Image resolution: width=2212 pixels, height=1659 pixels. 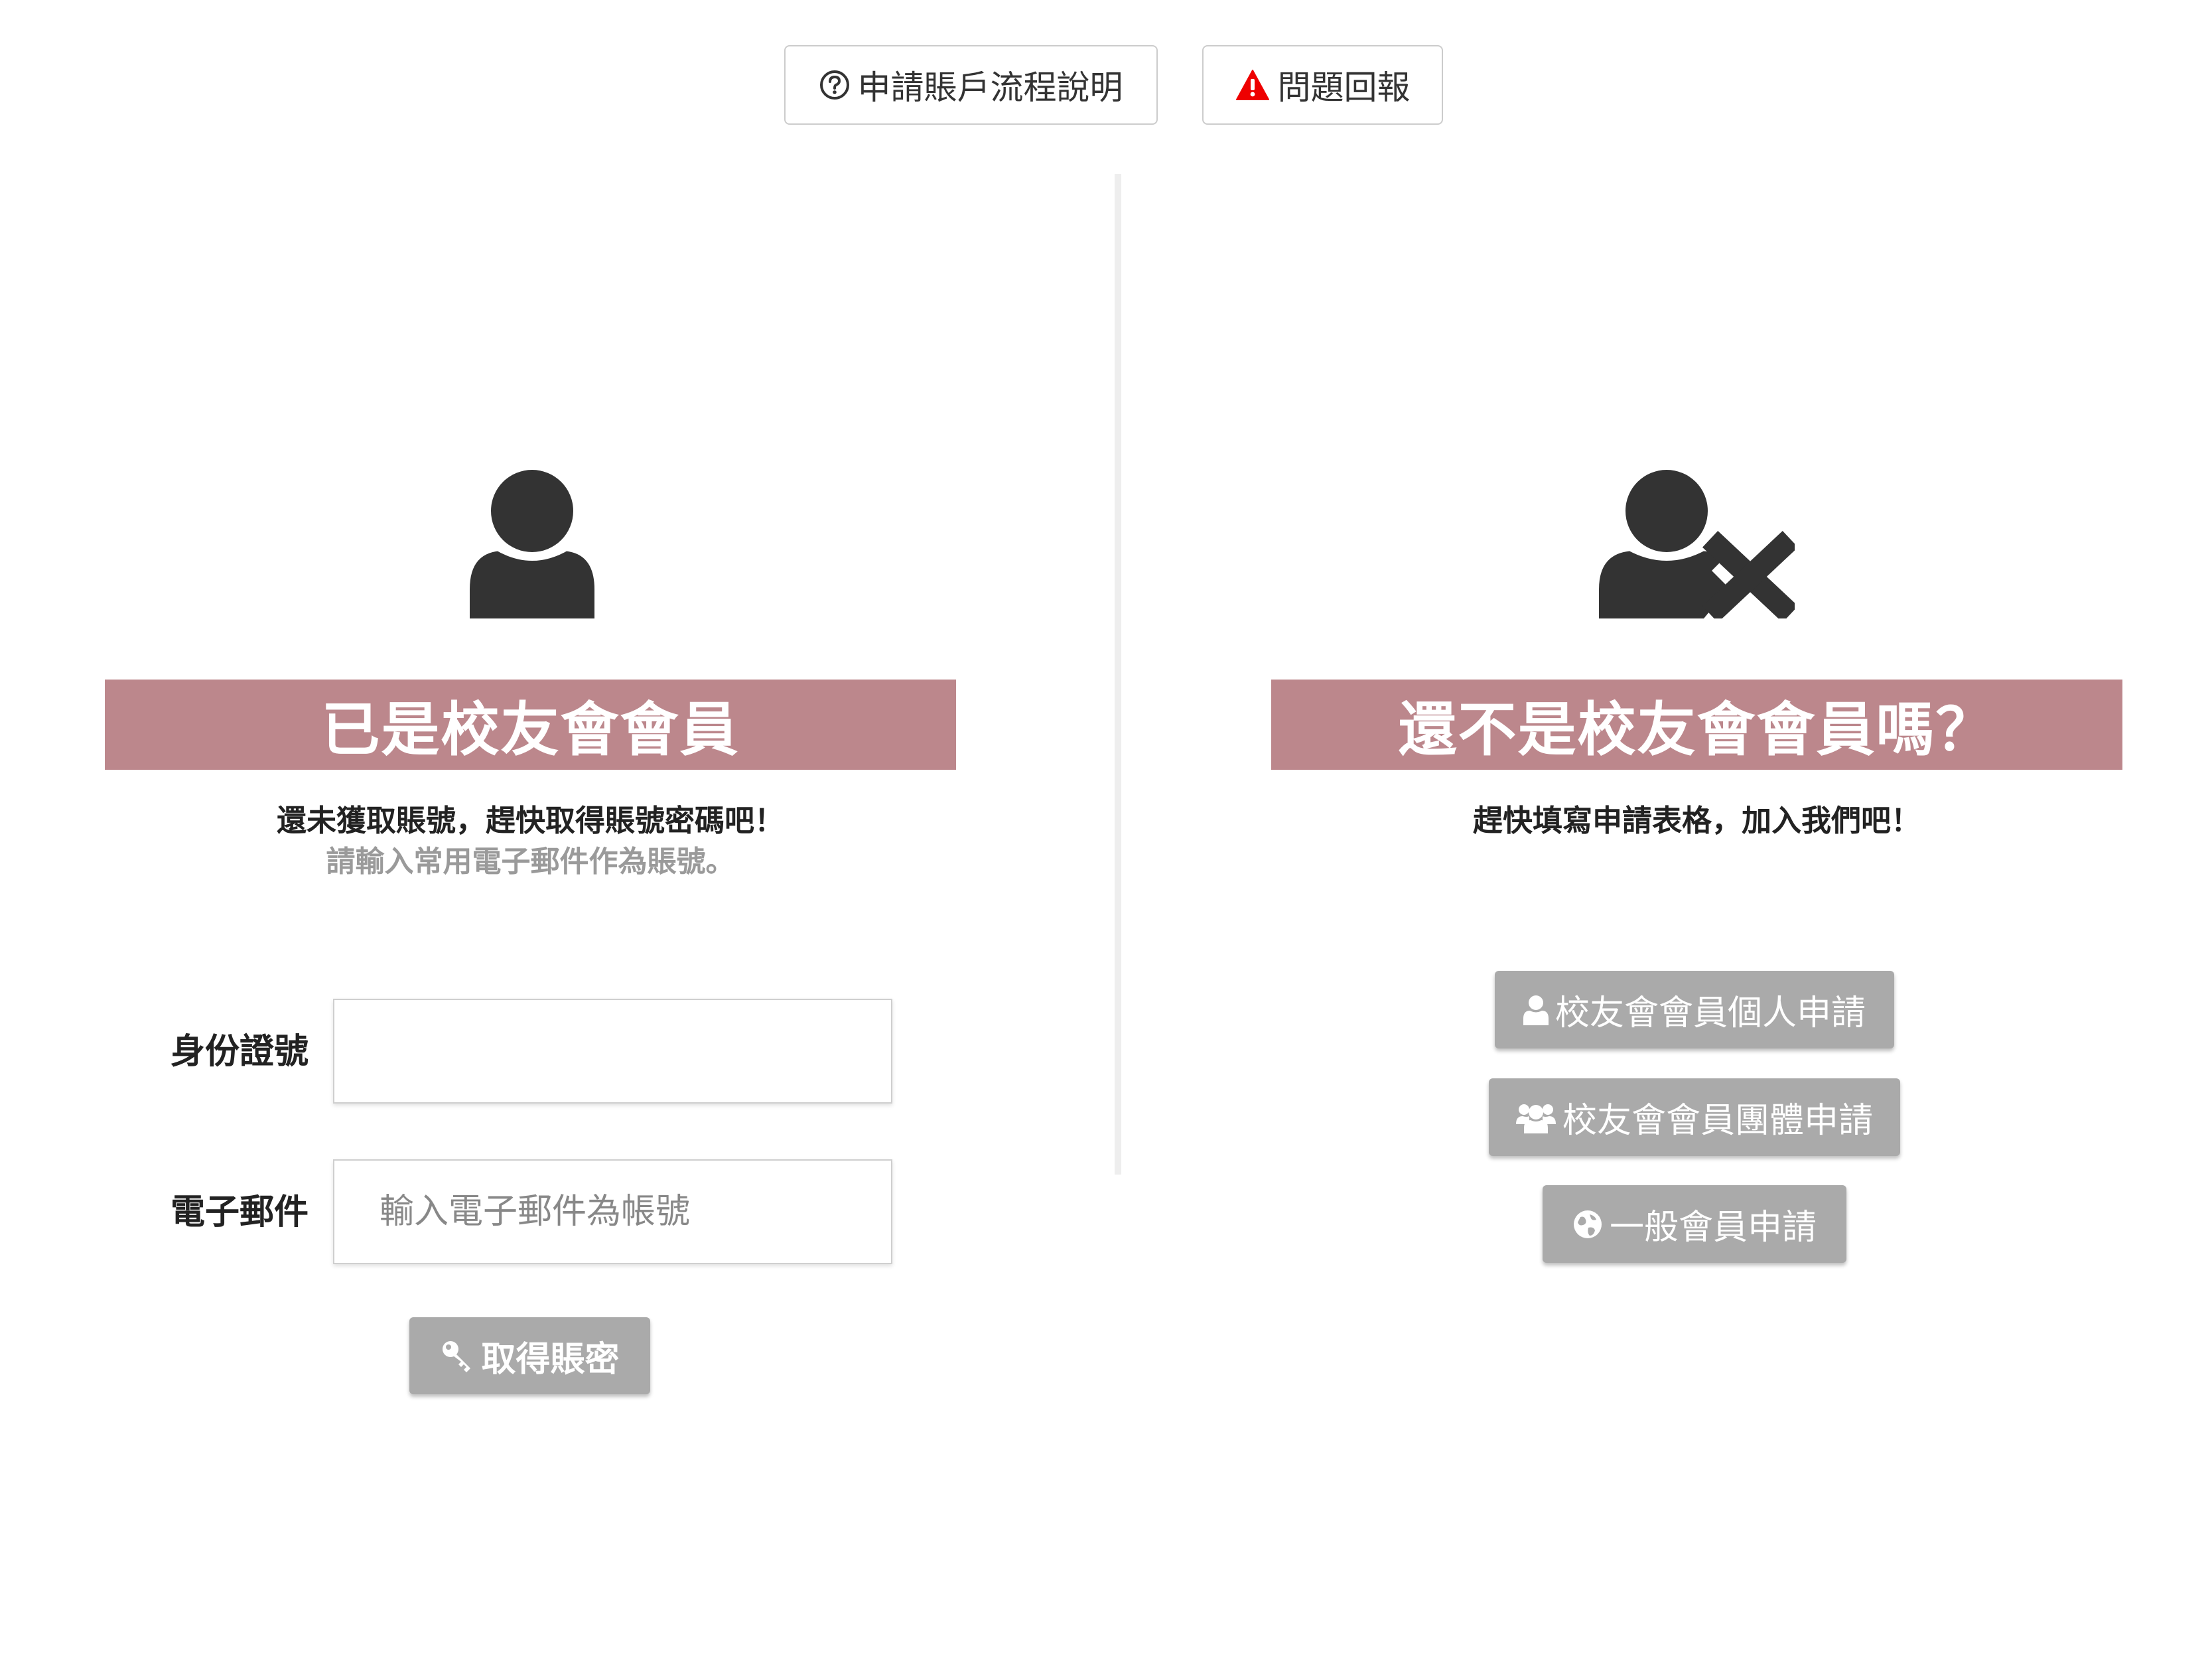 What do you see at coordinates (990, 87) in the screenshot?
I see `account-guide-label: 申請賬戶流程說明` at bounding box center [990, 87].